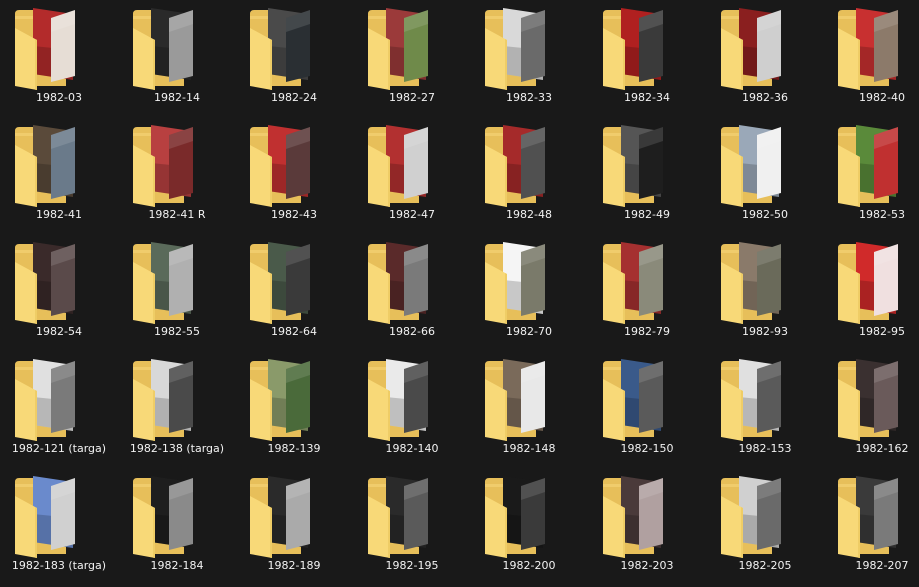  What do you see at coordinates (294, 448) in the screenshot?
I see `folder-label: 1982-139` at bounding box center [294, 448].